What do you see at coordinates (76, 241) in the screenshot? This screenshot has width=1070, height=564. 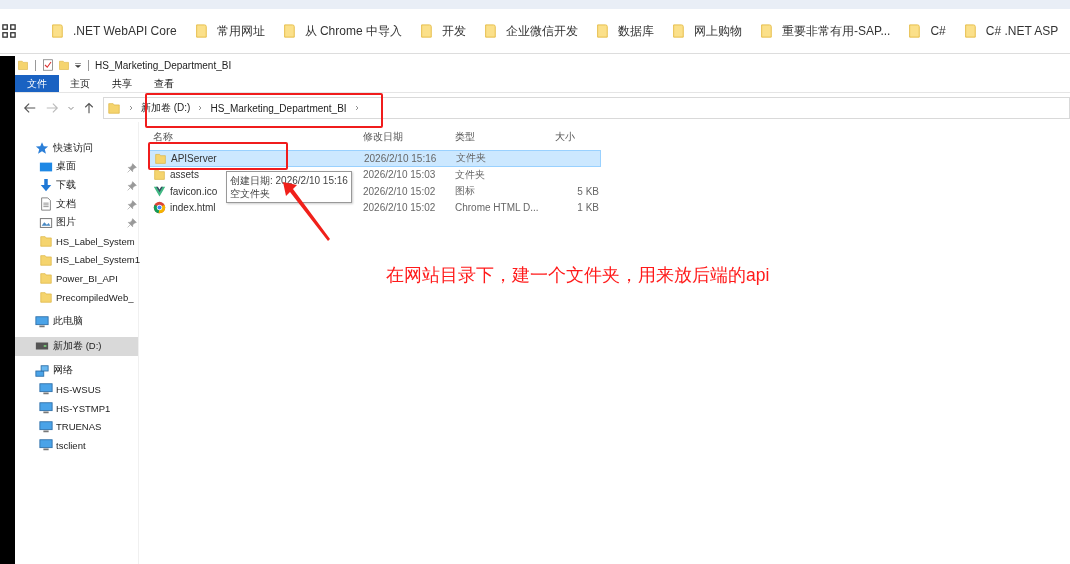 I see `nav-item: HS_Label_System` at bounding box center [76, 241].